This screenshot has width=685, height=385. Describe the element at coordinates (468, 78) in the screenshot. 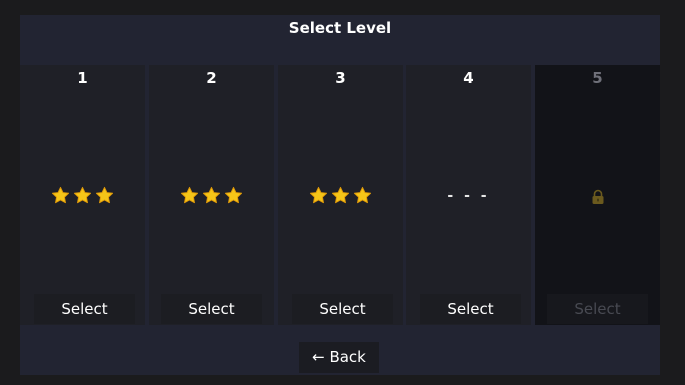

I see `level-number: 4` at that location.